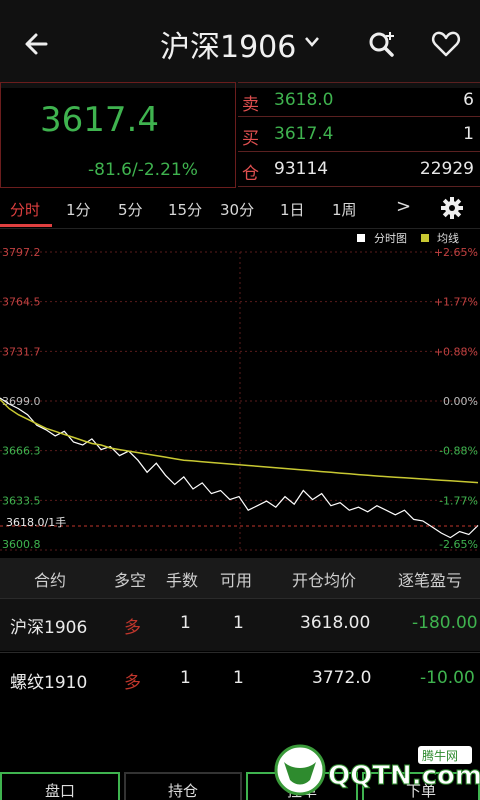 The image size is (480, 800). I want to click on buy-row: 买 3617.4 1, so click(359, 134).